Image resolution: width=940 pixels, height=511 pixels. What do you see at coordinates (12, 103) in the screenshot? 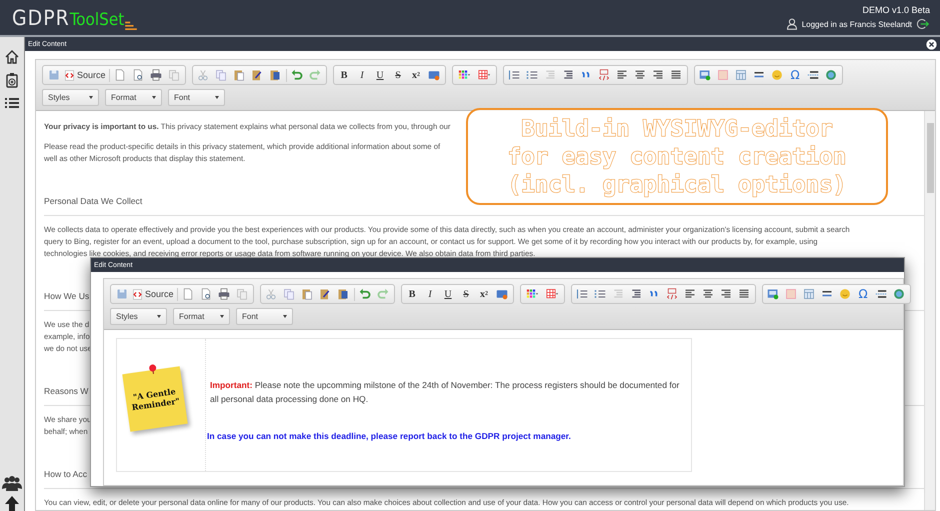
I see `list-icon` at bounding box center [12, 103].